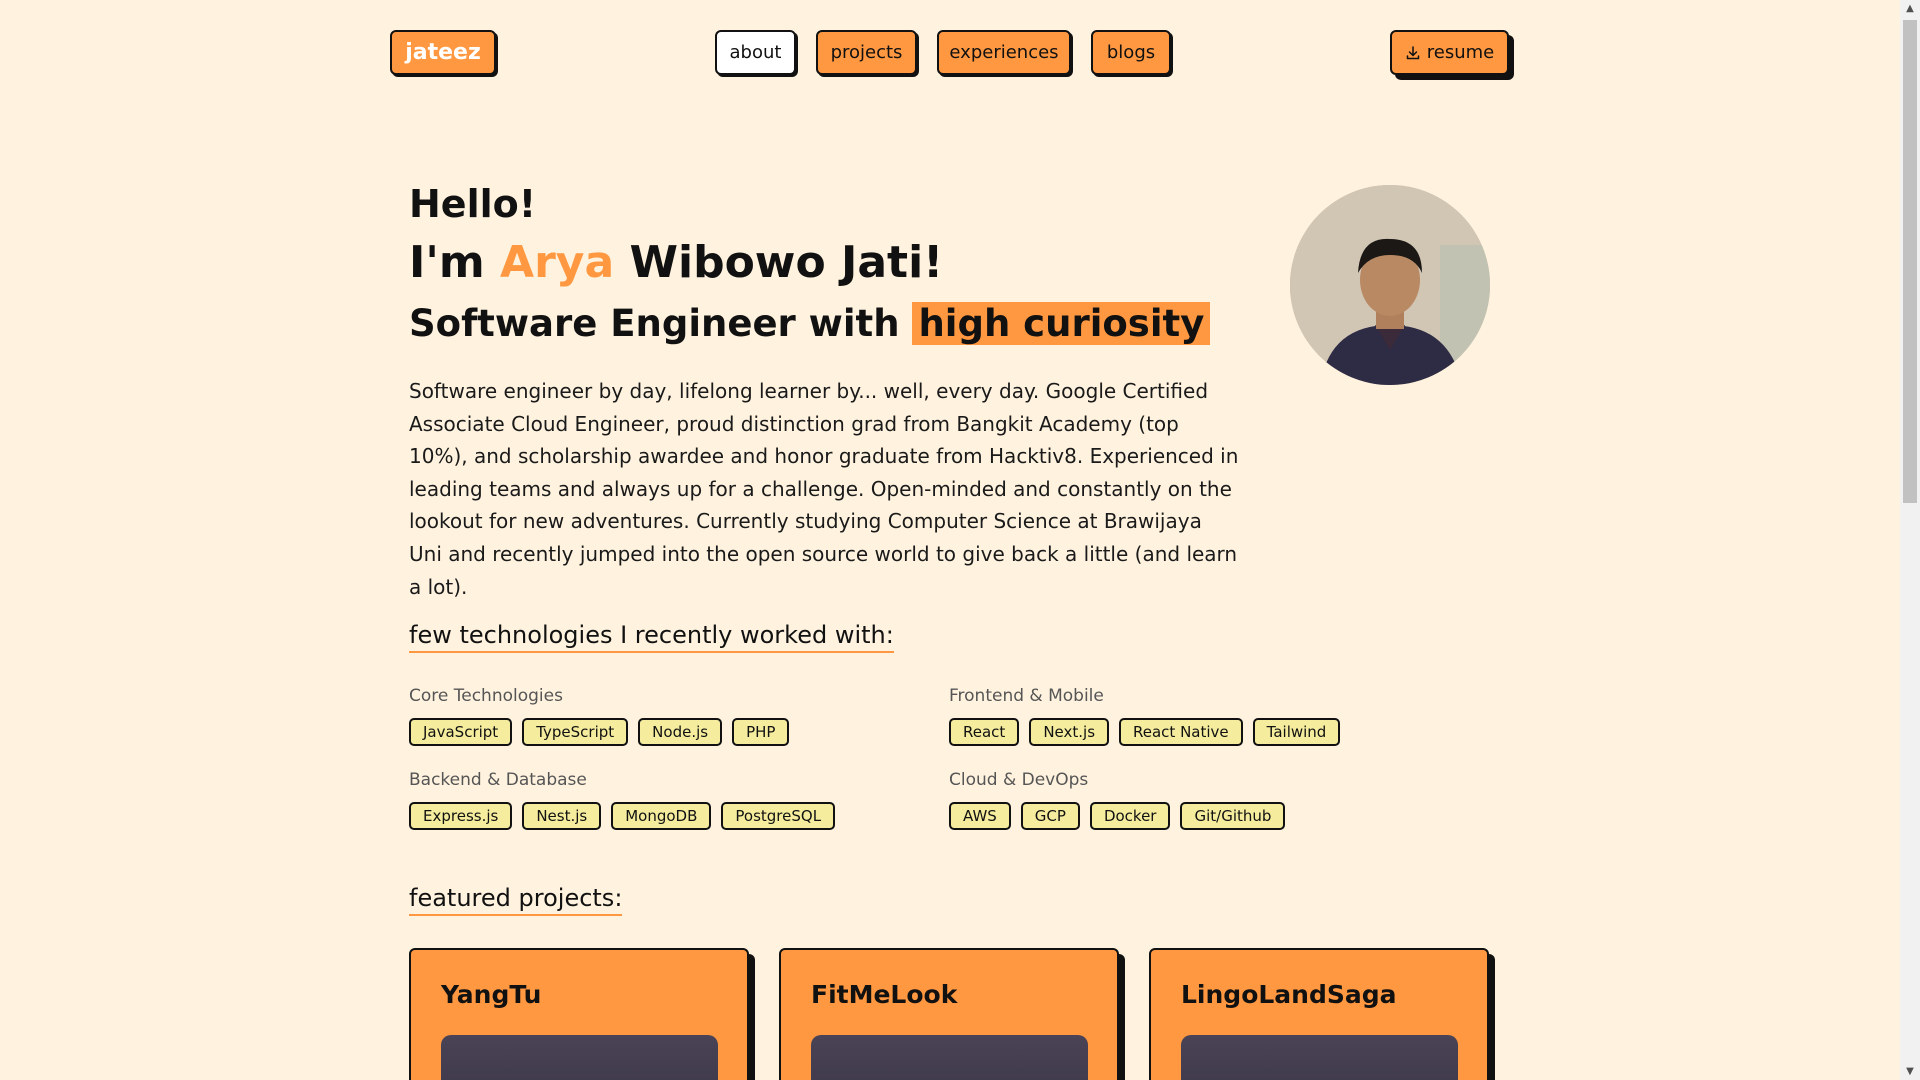  Describe the element at coordinates (1460, 52) in the screenshot. I see `resume-label: resume` at that location.